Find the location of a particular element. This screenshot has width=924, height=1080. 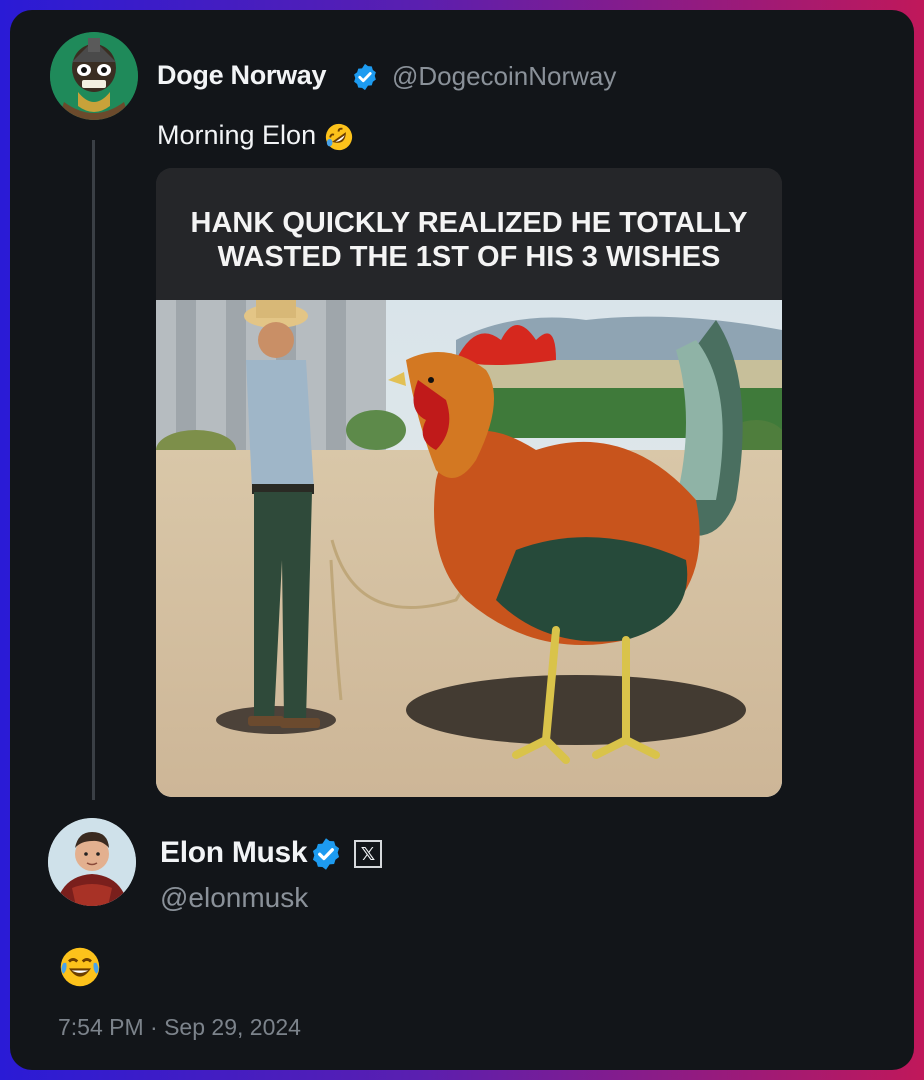

meme-caption-line-2: WASTED THE 1ST OF HIS 3 WISHES is located at coordinates (469, 257).